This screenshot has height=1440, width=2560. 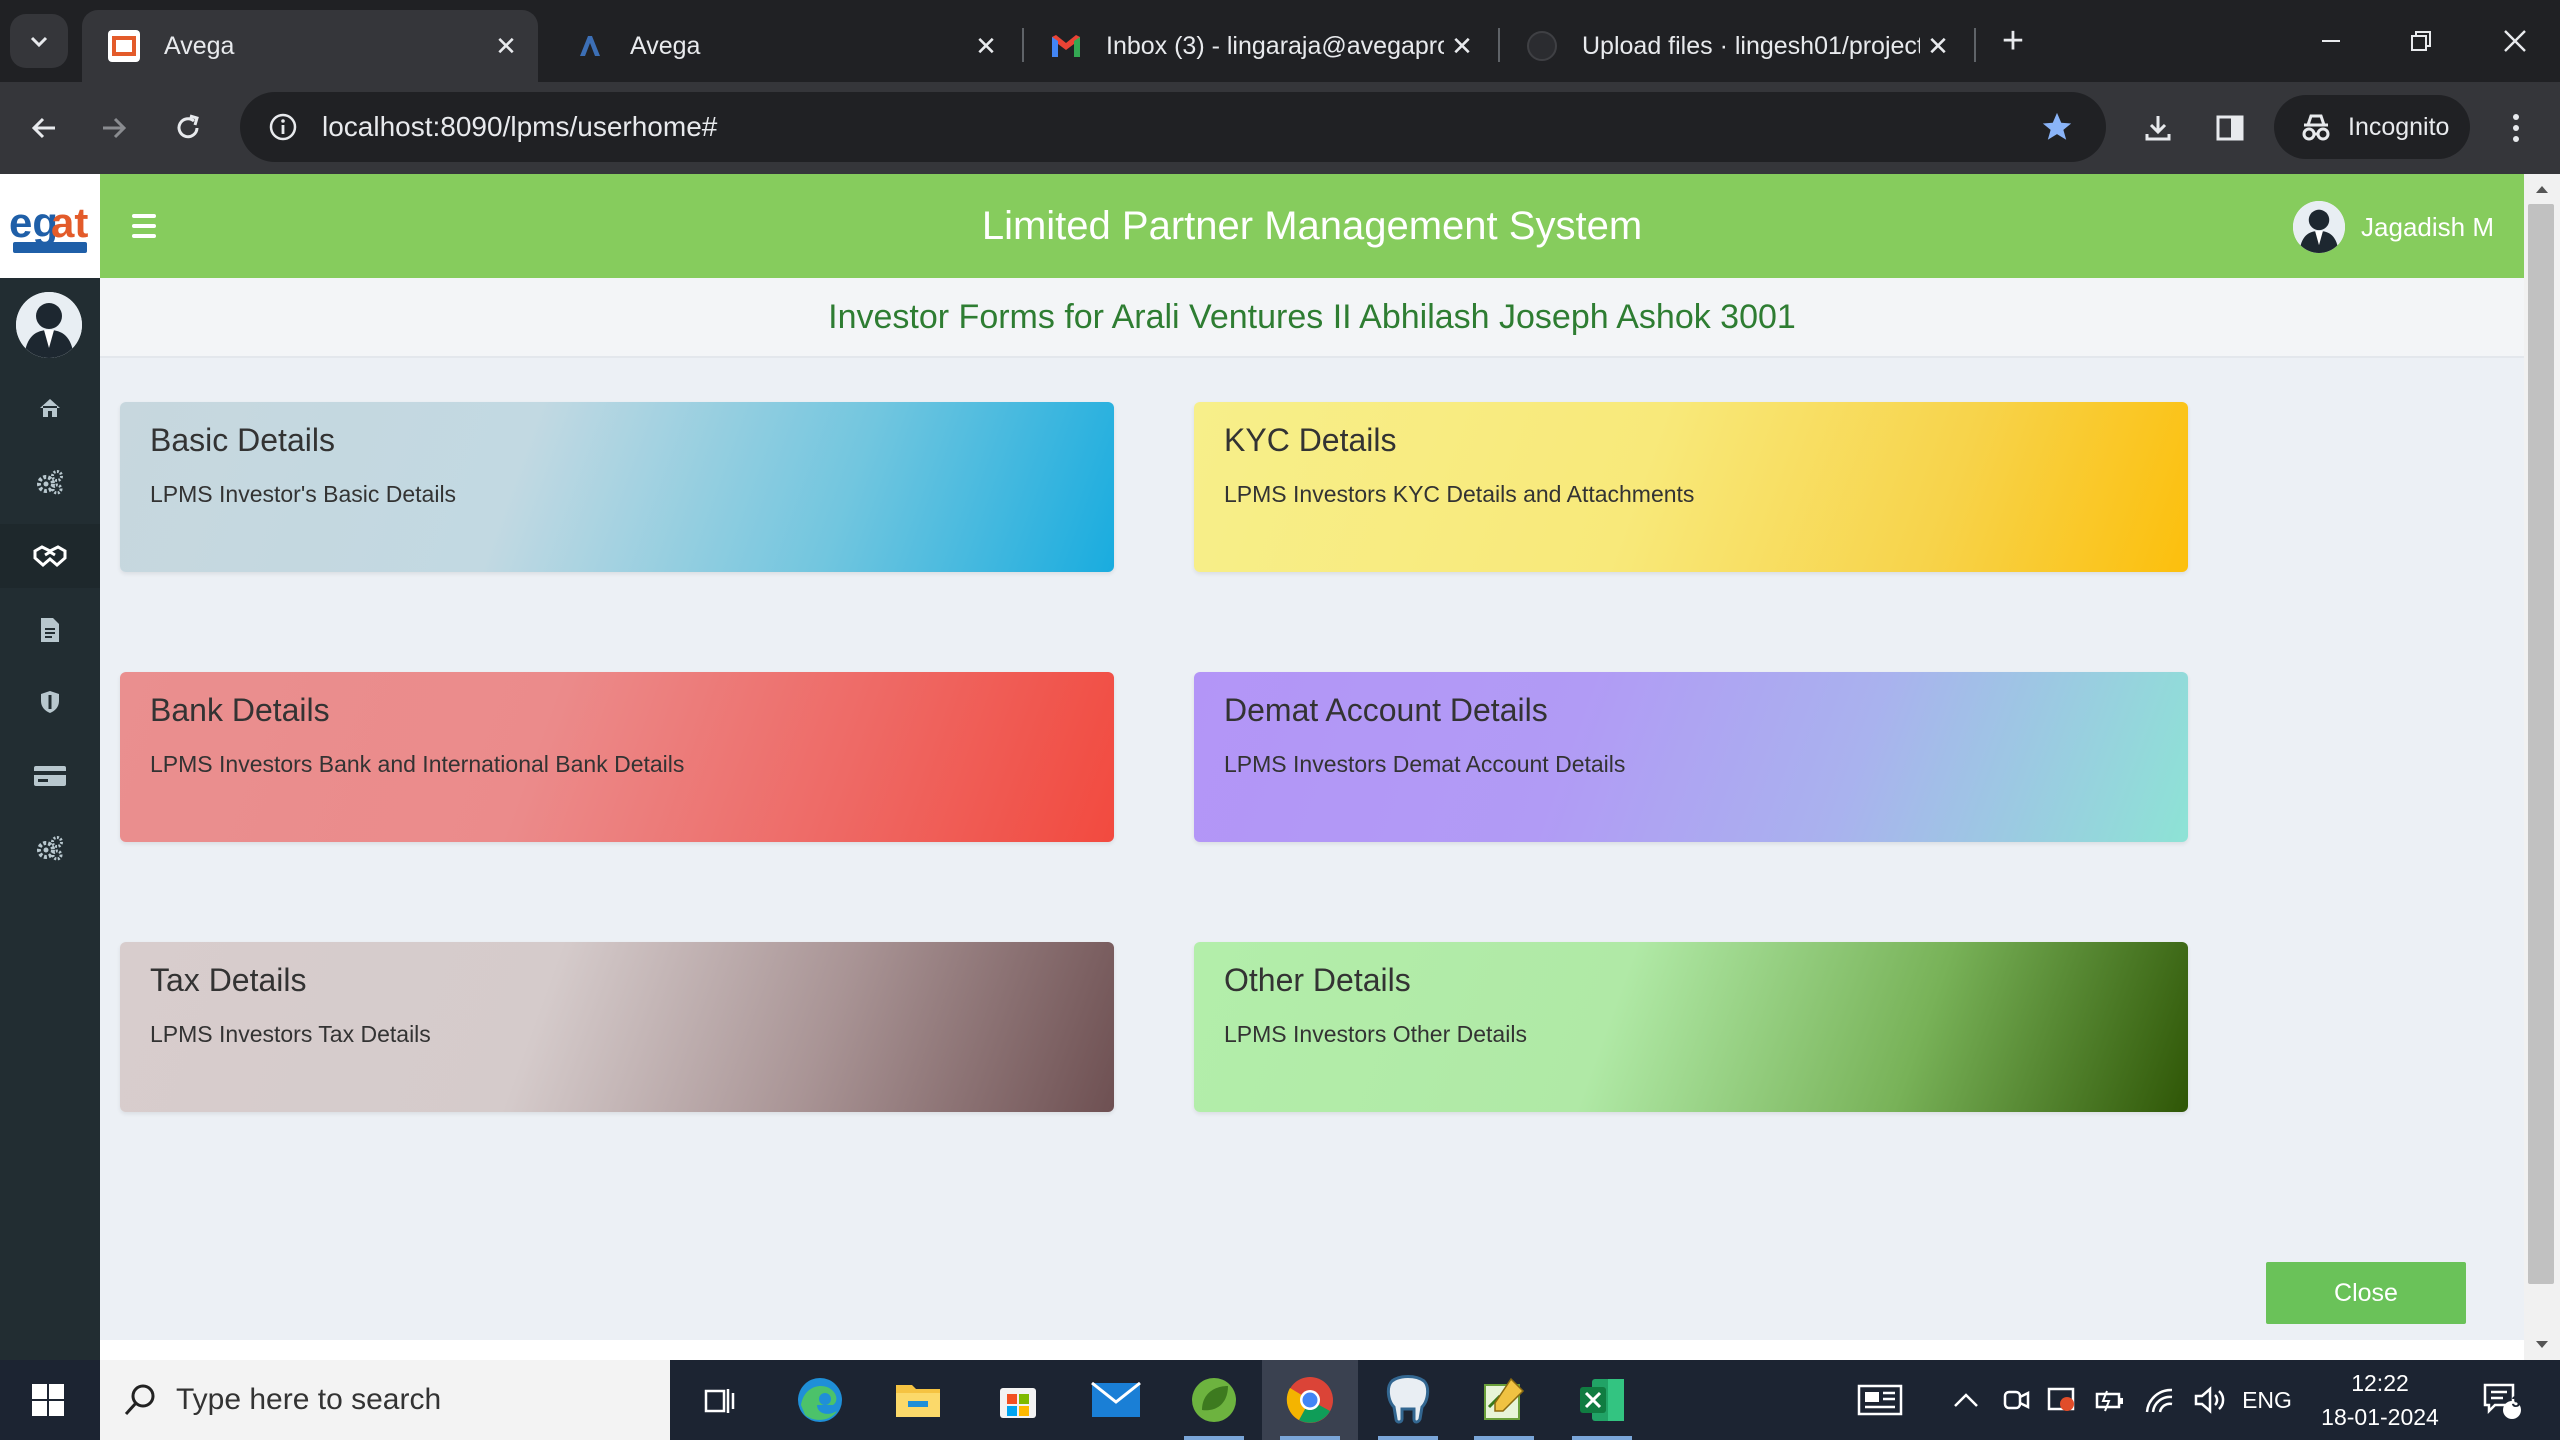 I want to click on language-indicator: ENG, so click(x=2267, y=1400).